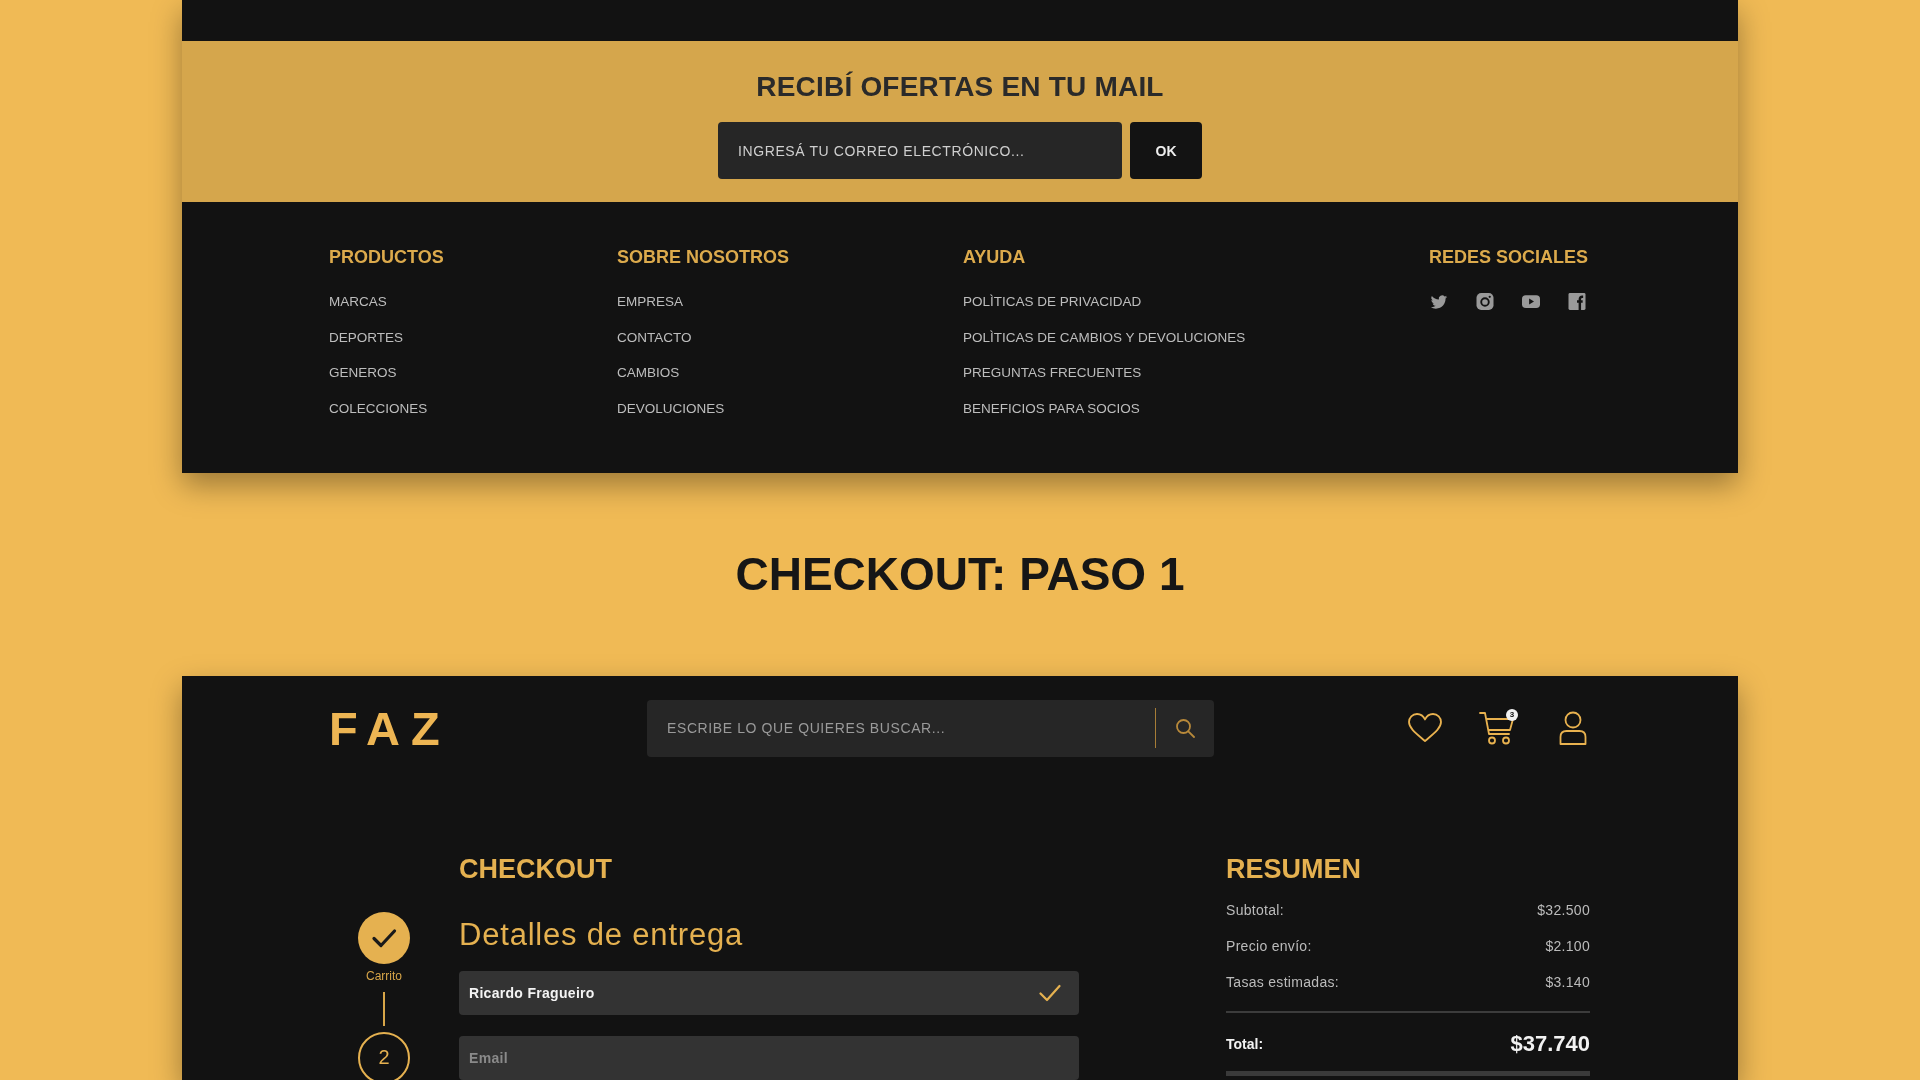  Describe the element at coordinates (1052, 373) in the screenshot. I see `footer-link: PREGUNTAS FRECUENTES` at that location.